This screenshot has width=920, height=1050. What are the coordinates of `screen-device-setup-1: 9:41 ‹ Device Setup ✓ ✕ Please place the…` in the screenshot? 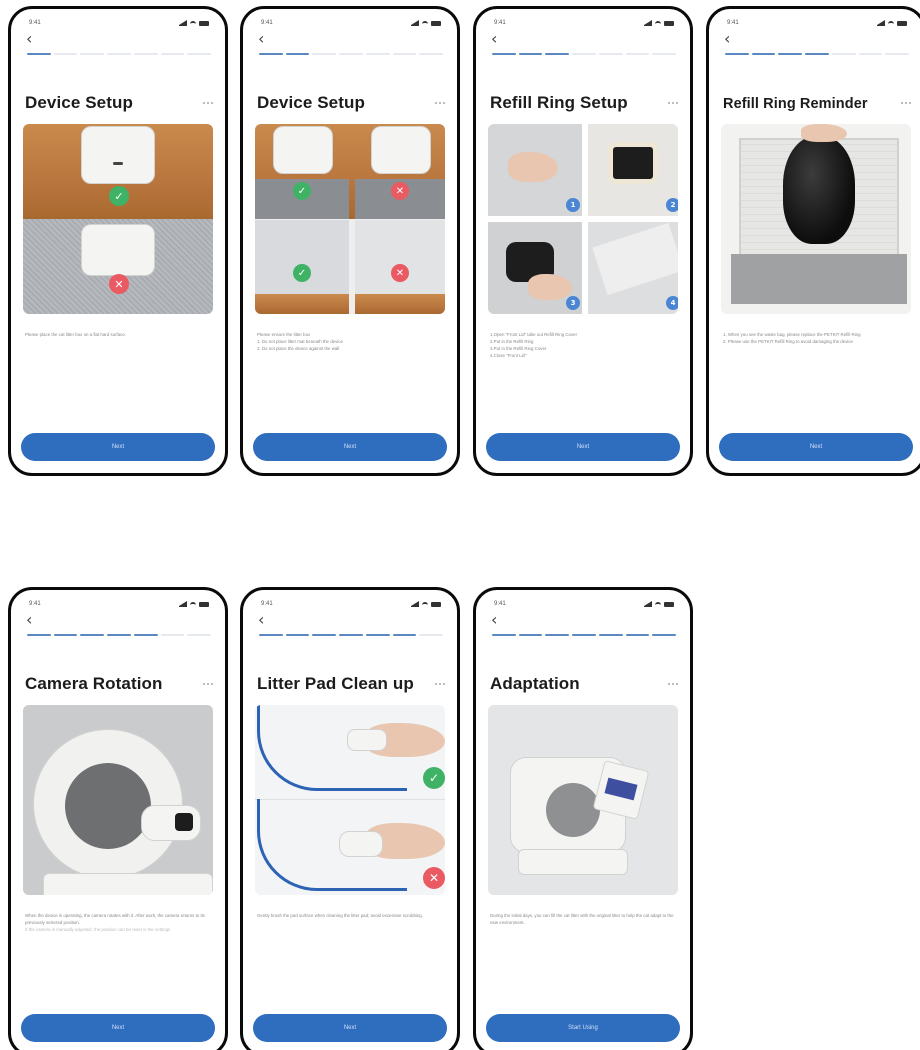 It's located at (118, 241).